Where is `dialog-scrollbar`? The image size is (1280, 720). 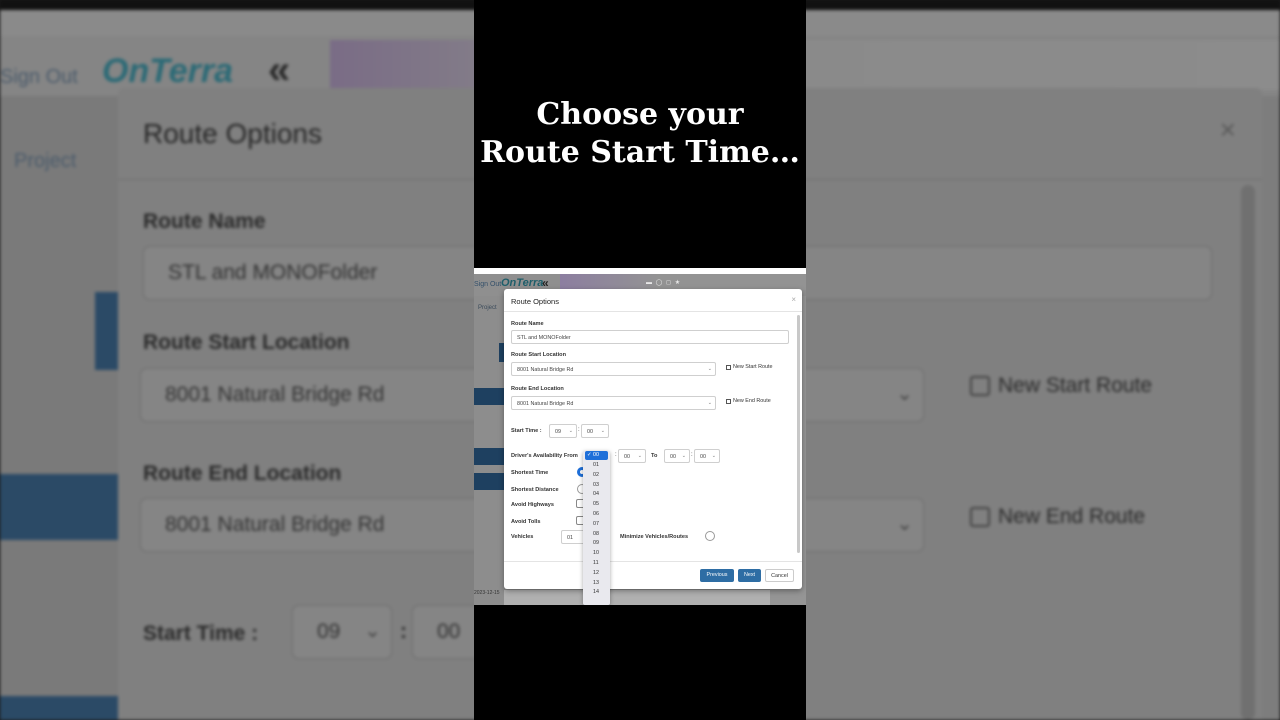 dialog-scrollbar is located at coordinates (798, 434).